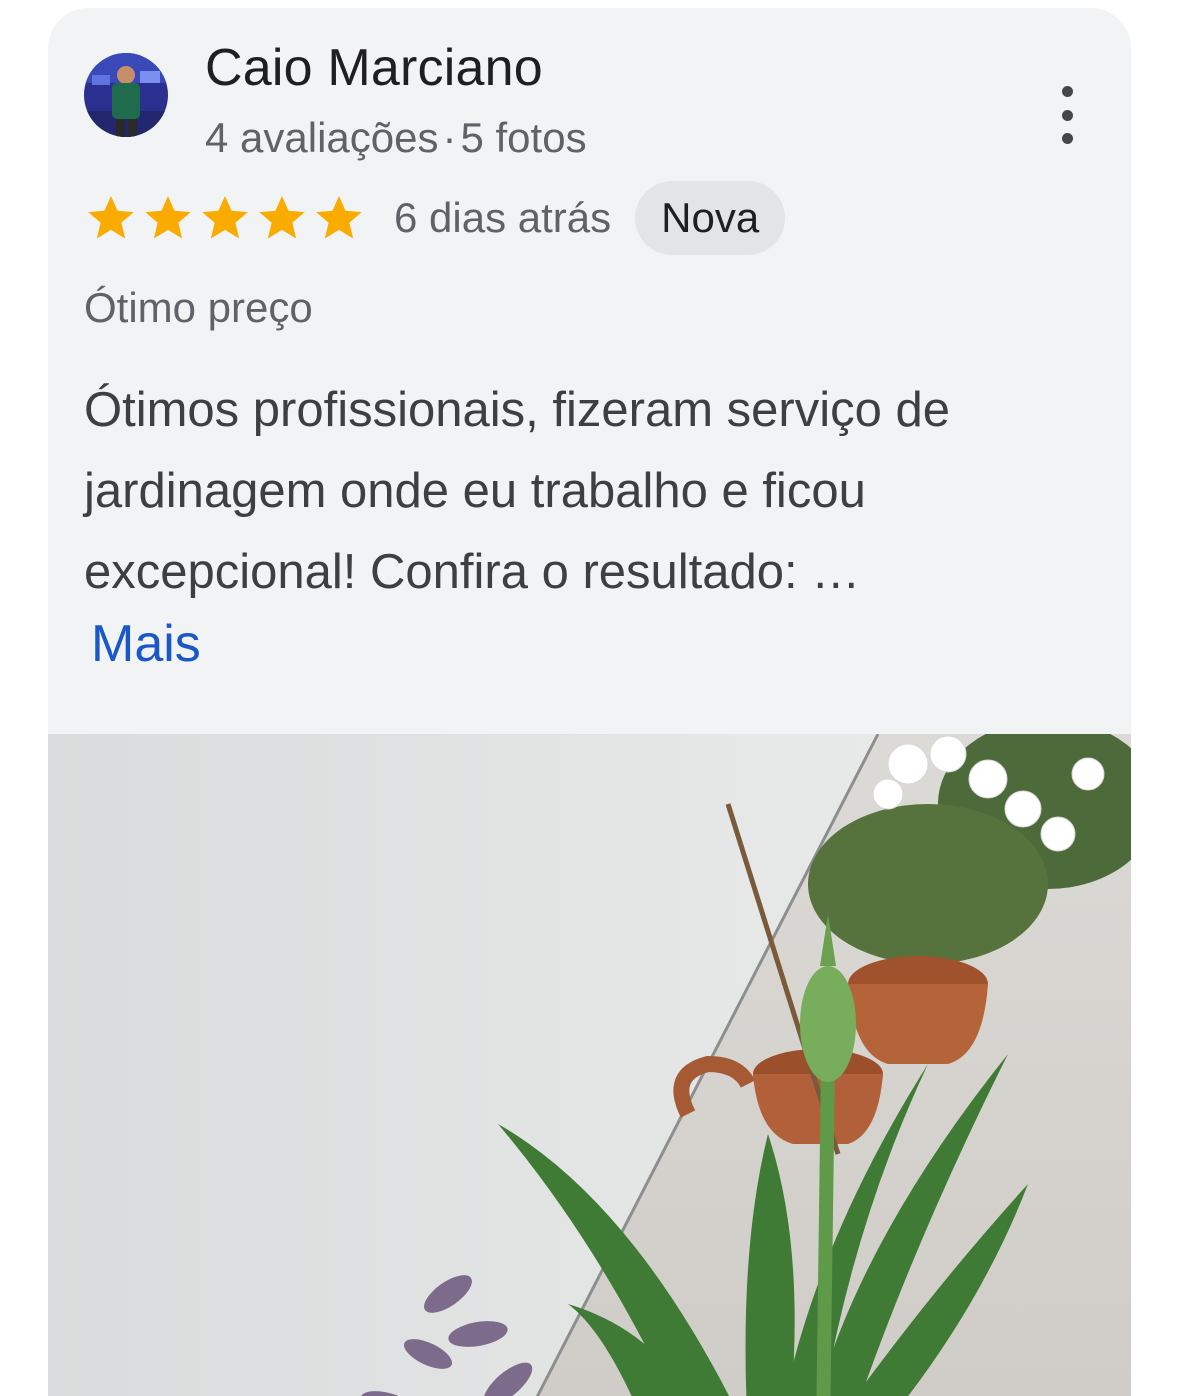 This screenshot has width=1179, height=1396. I want to click on author-name: Caio Marciano, so click(374, 68).